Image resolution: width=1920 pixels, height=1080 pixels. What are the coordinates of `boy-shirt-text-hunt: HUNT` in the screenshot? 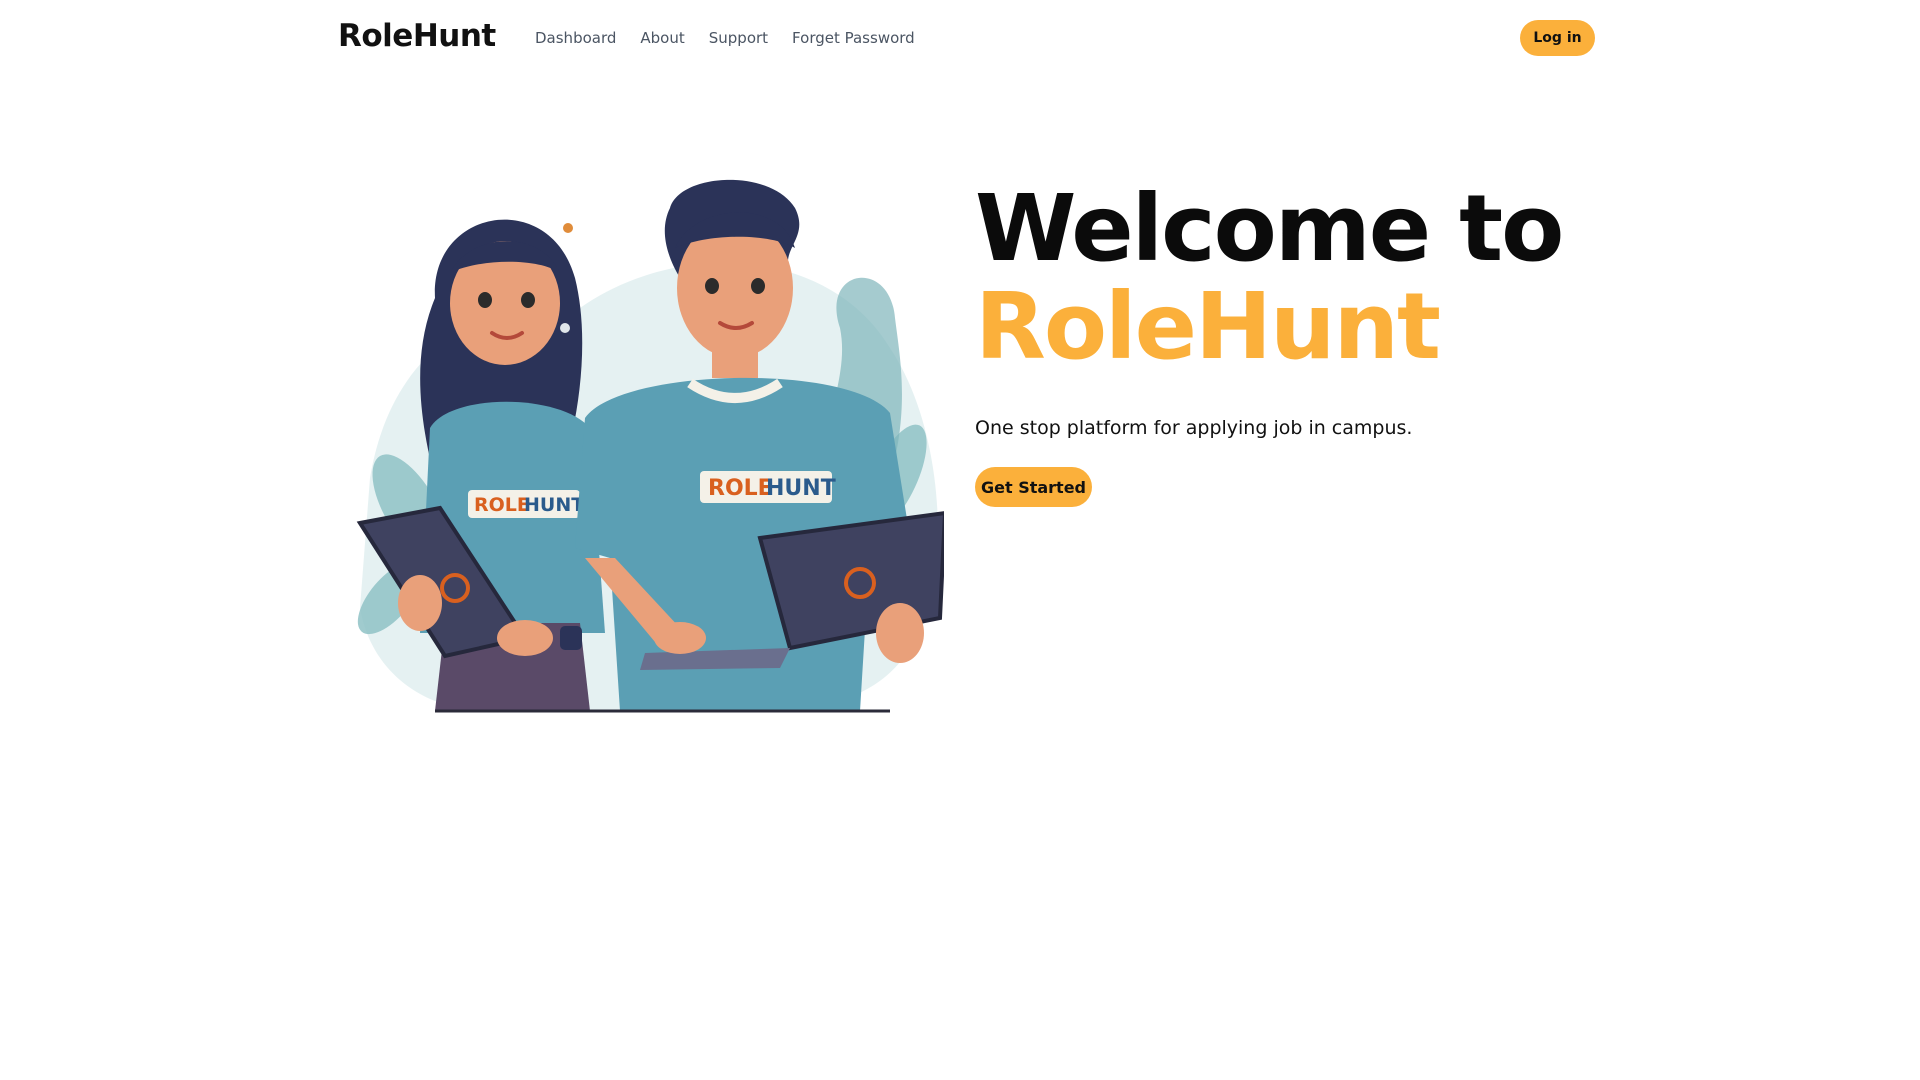 It's located at (801, 488).